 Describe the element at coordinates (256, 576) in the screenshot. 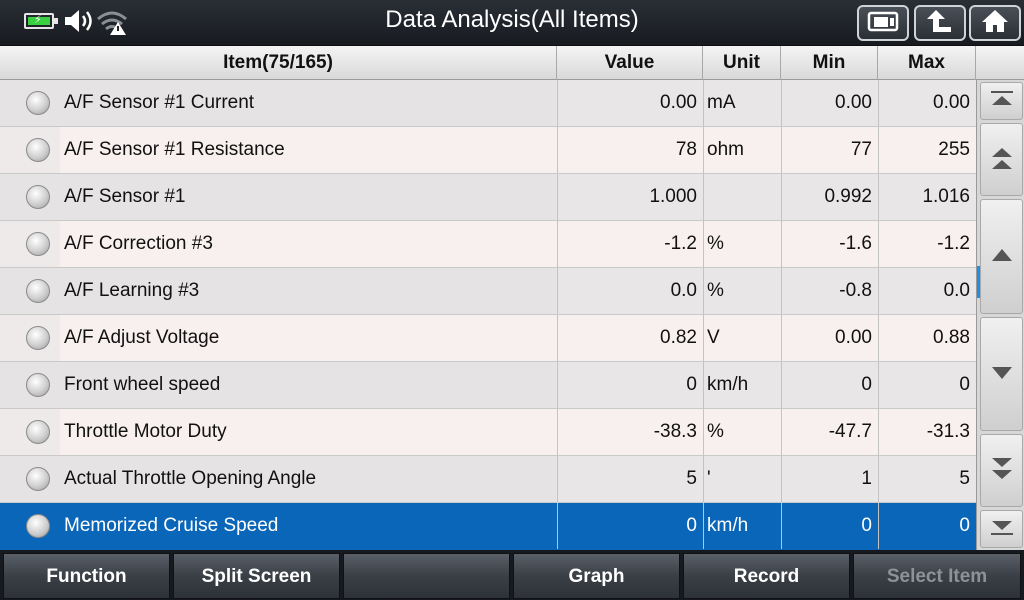

I see `split-screen-button: Split Screen` at that location.